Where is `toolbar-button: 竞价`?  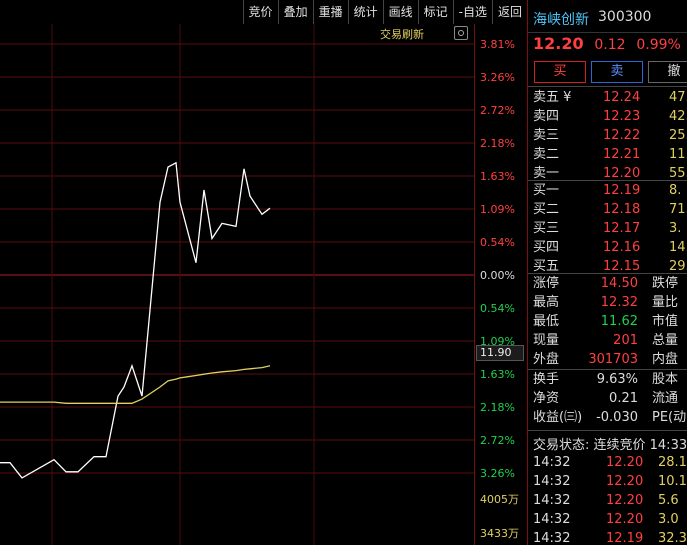
toolbar-button: 竞价 is located at coordinates (260, 12).